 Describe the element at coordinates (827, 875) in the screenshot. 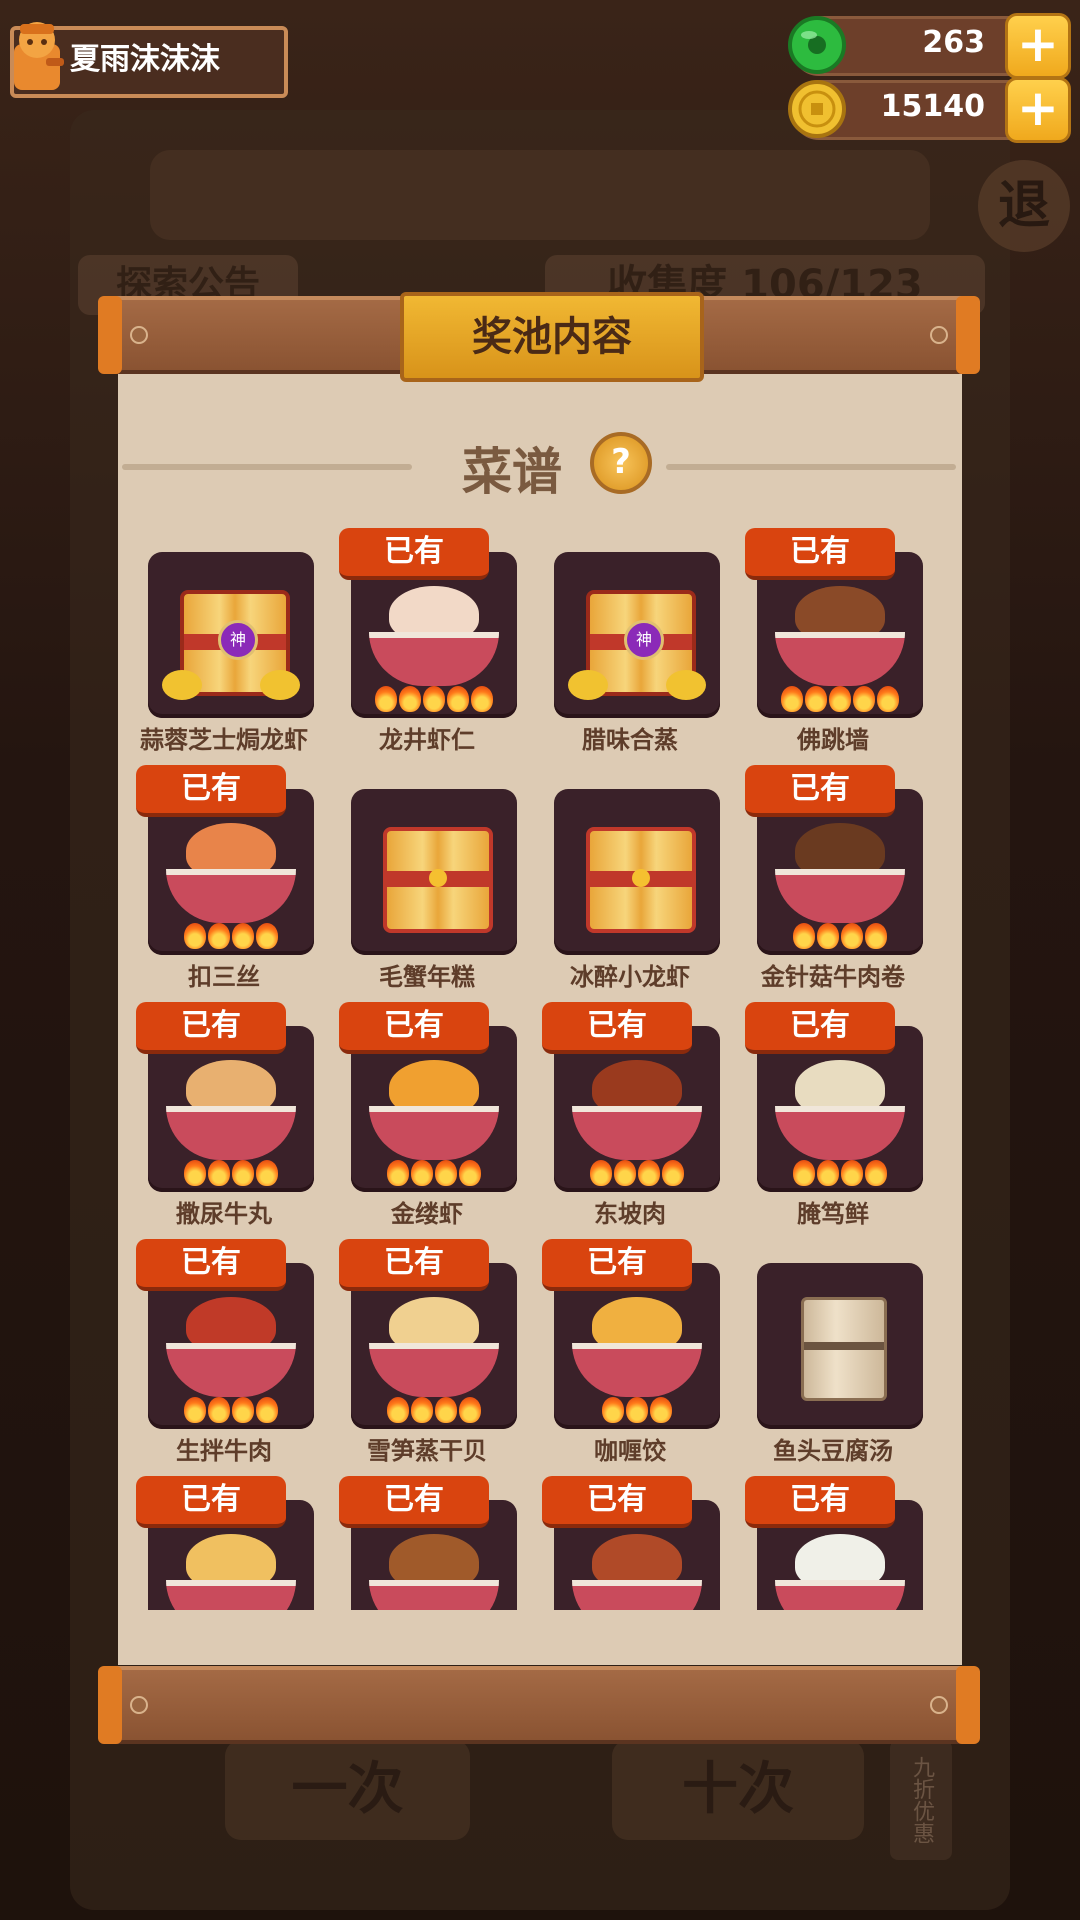

I see `recipe-card: 已有 金针菇牛肉卷` at that location.